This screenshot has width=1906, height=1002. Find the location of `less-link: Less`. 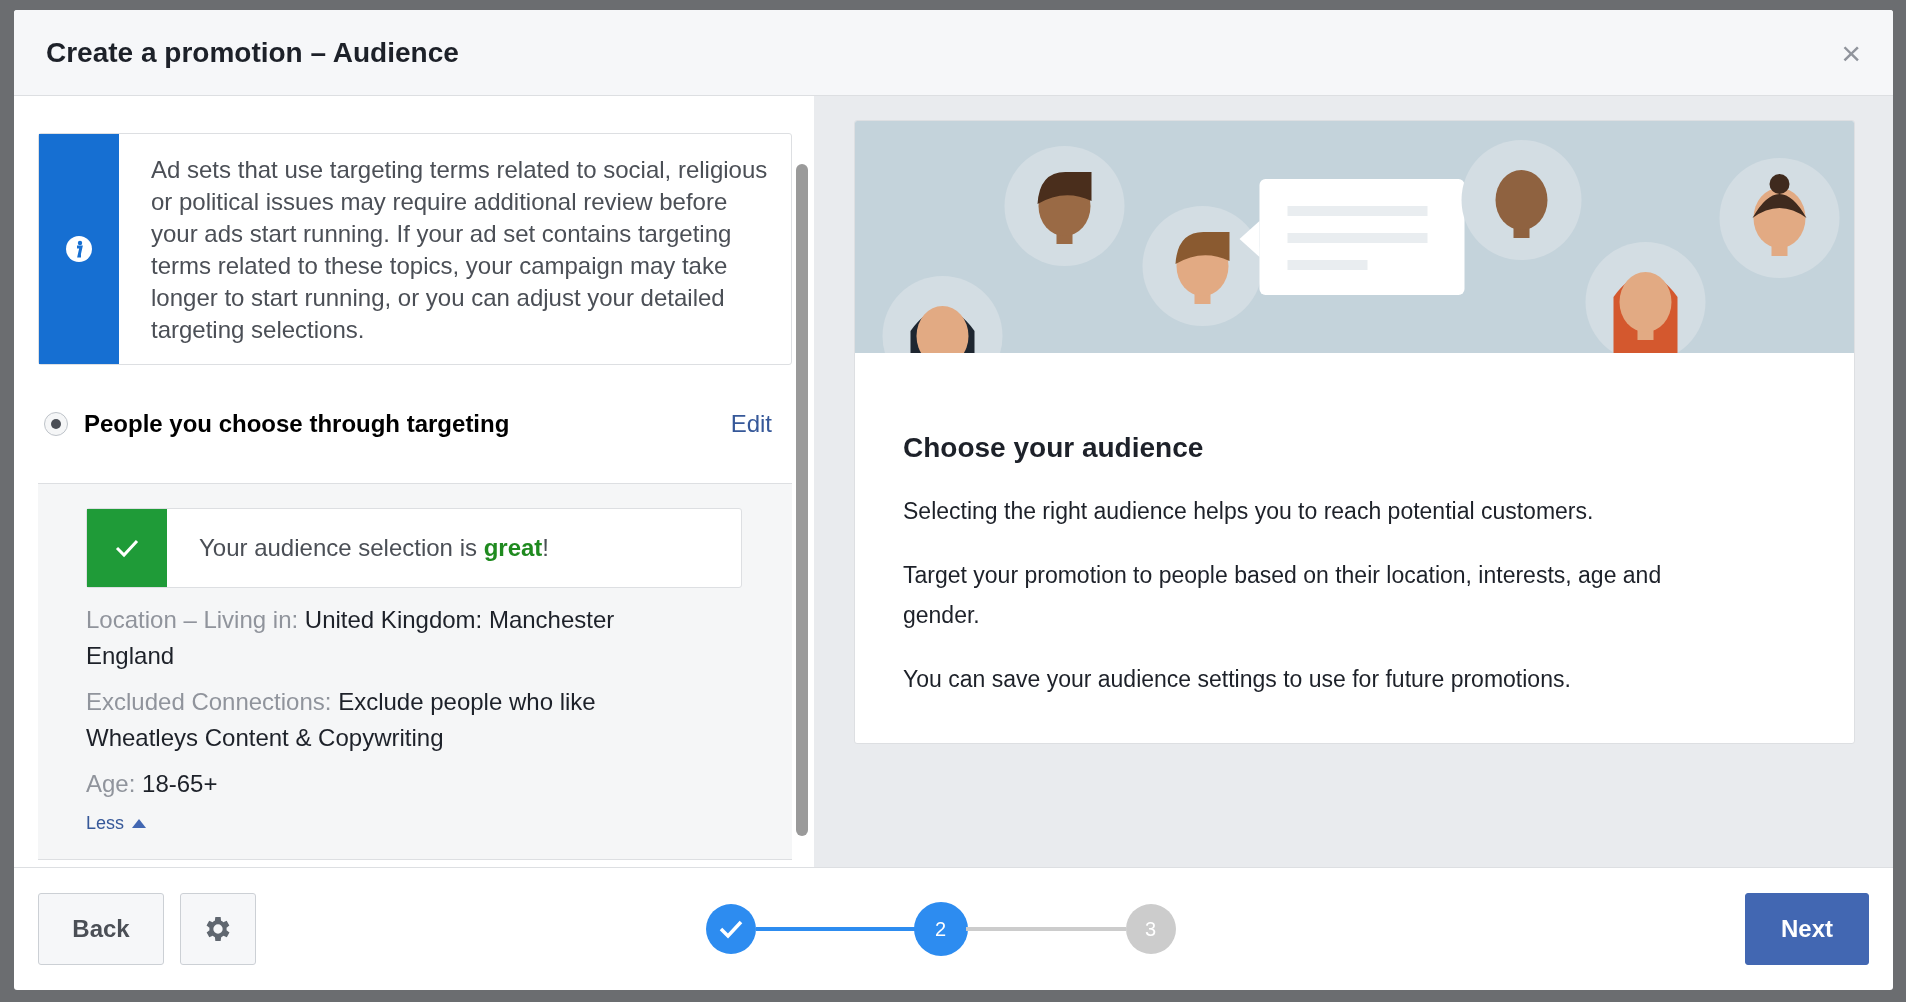

less-link: Less is located at coordinates (116, 823).